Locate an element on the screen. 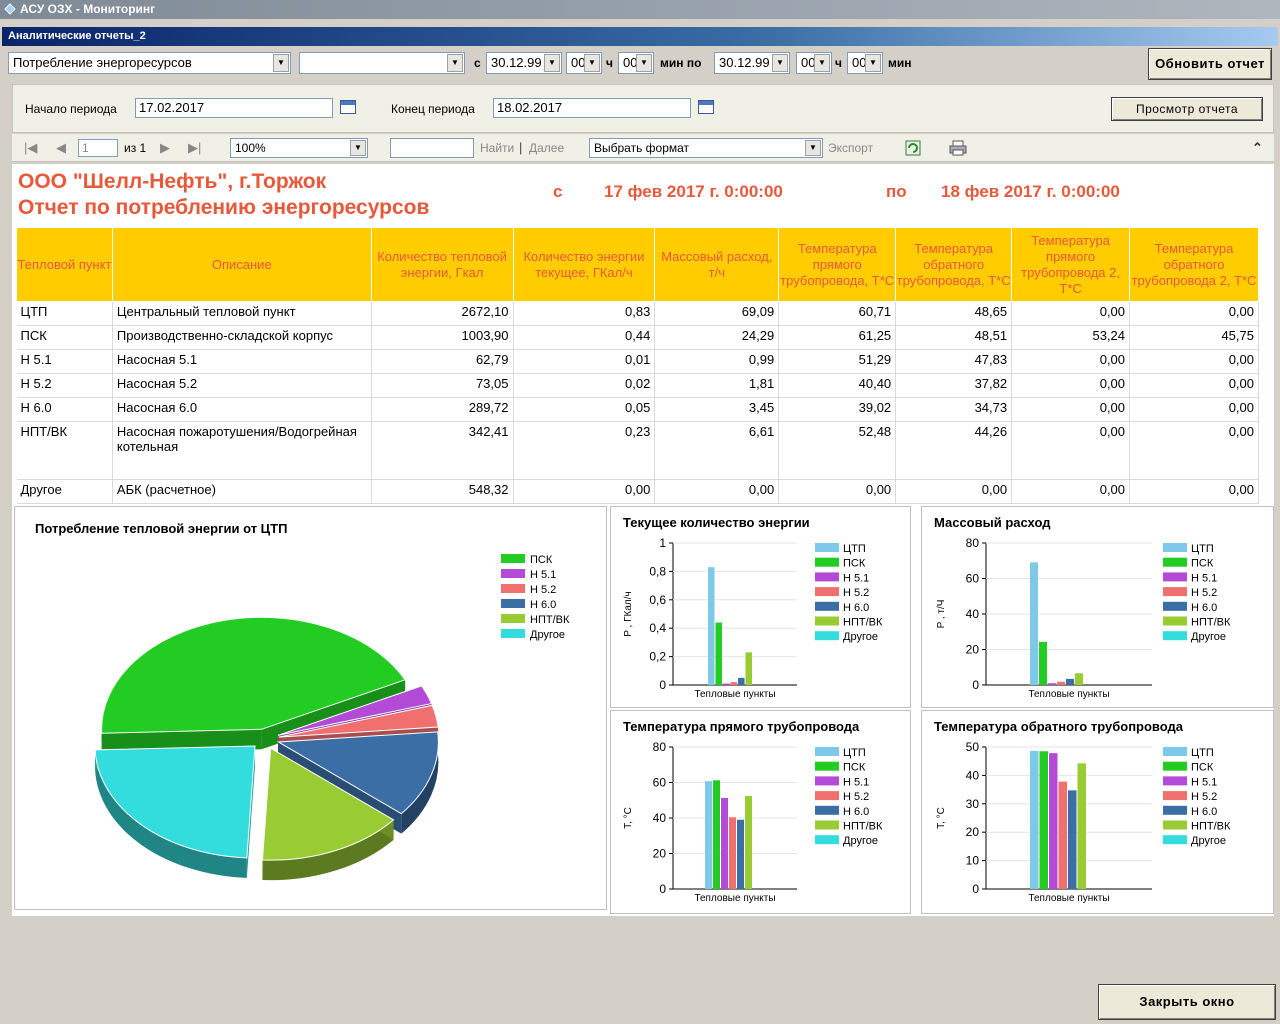 The width and height of the screenshot is (1280, 1024). legend-label: Н 5.1 is located at coordinates (1204, 578).